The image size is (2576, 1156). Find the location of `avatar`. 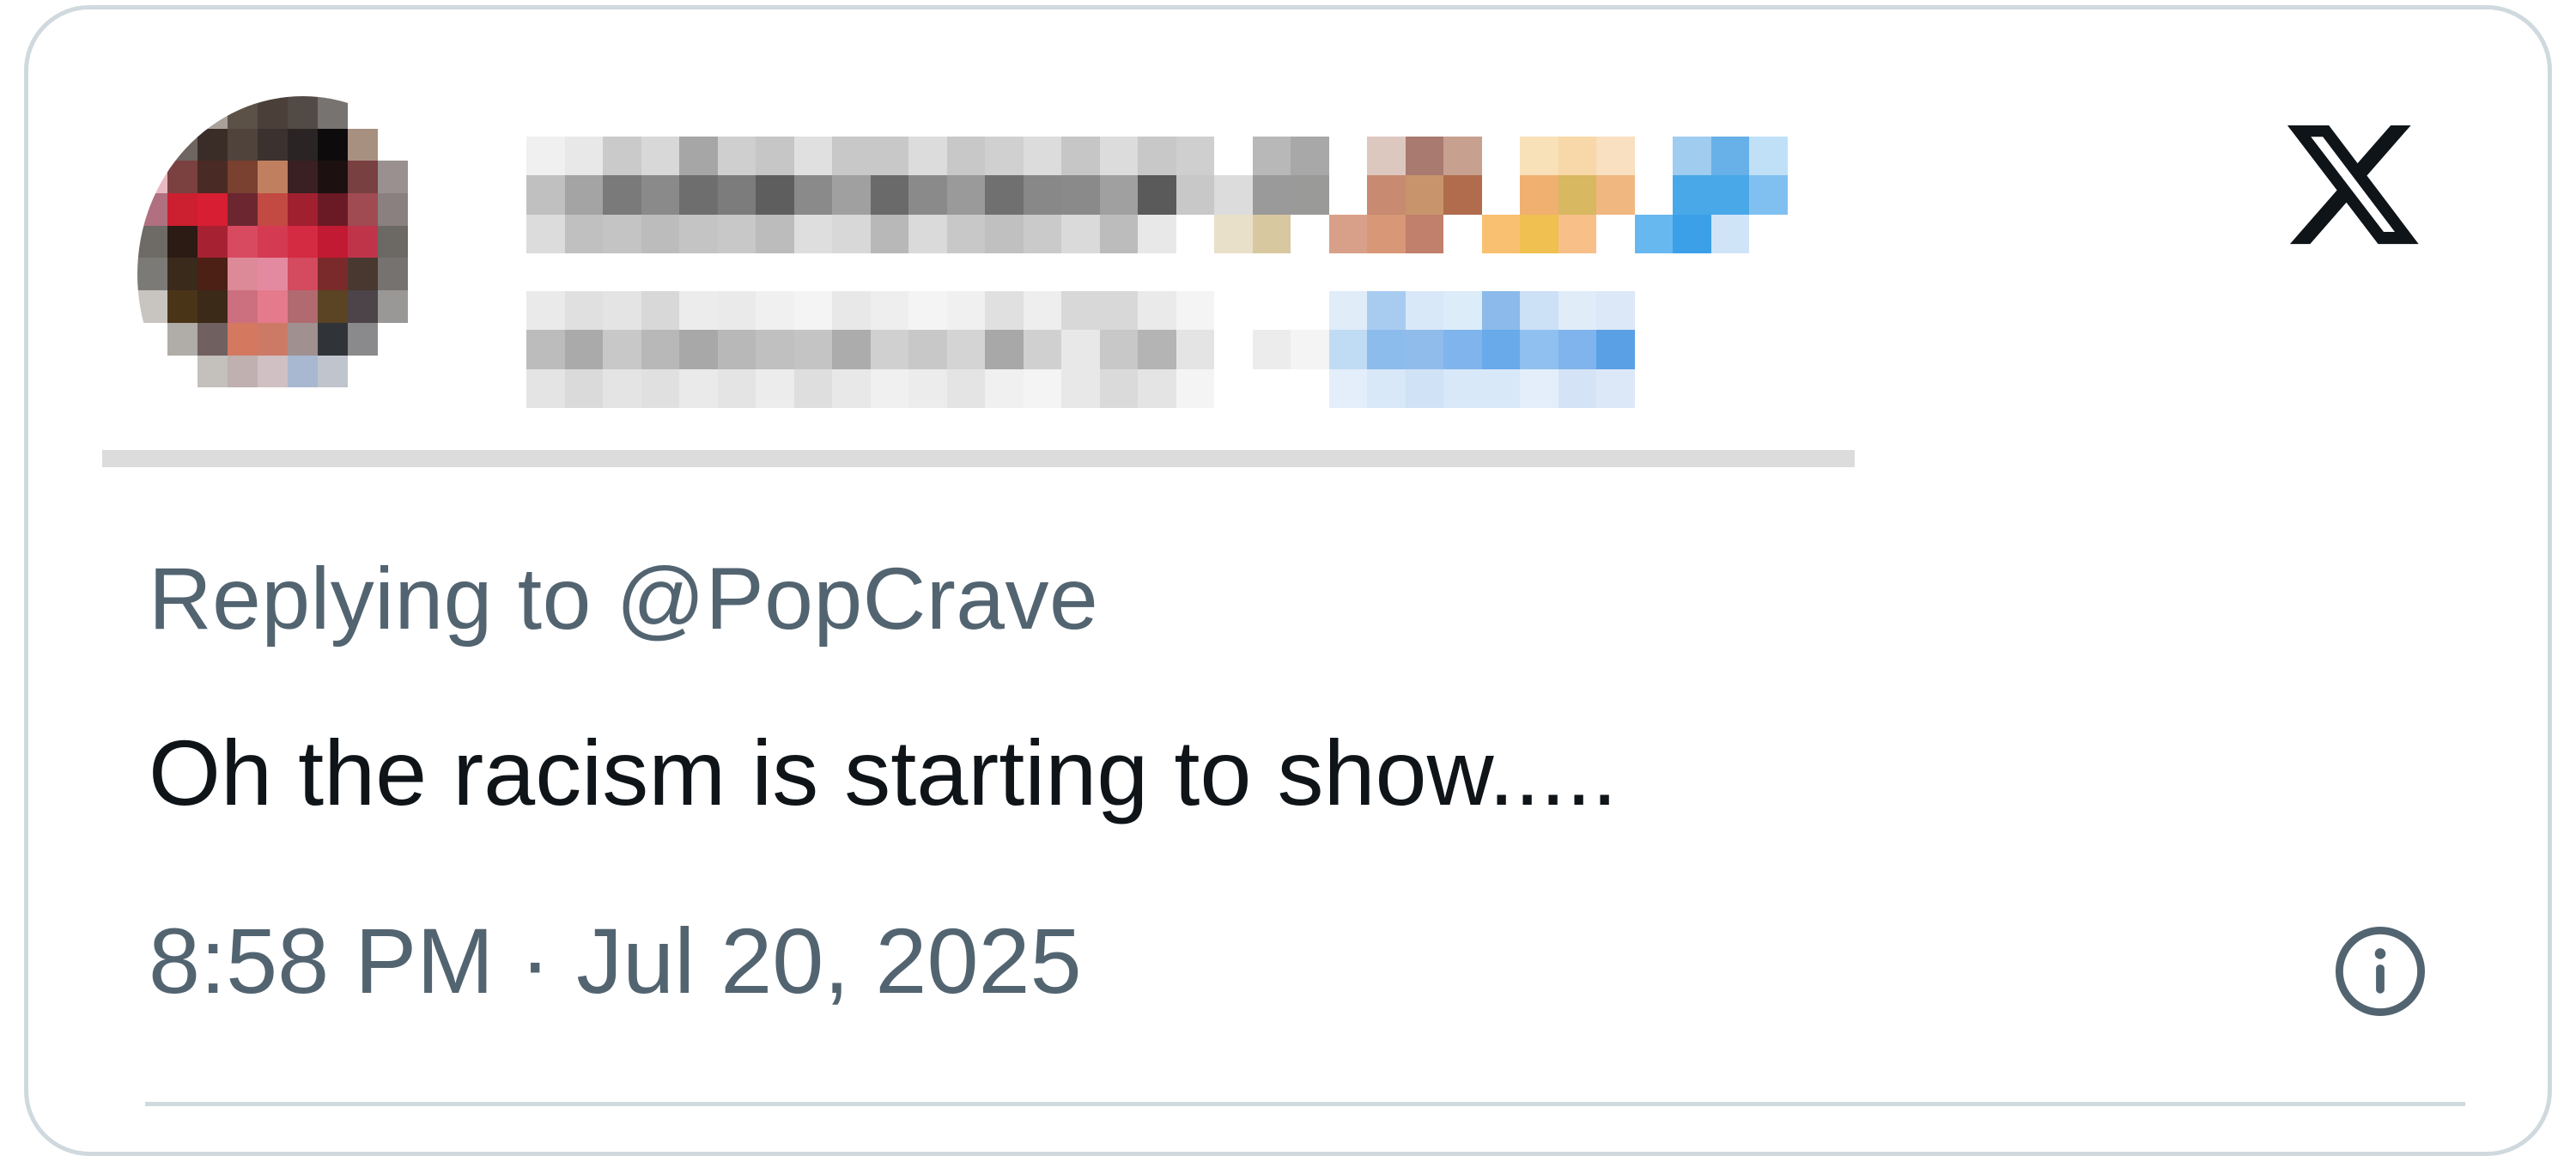

avatar is located at coordinates (302, 274).